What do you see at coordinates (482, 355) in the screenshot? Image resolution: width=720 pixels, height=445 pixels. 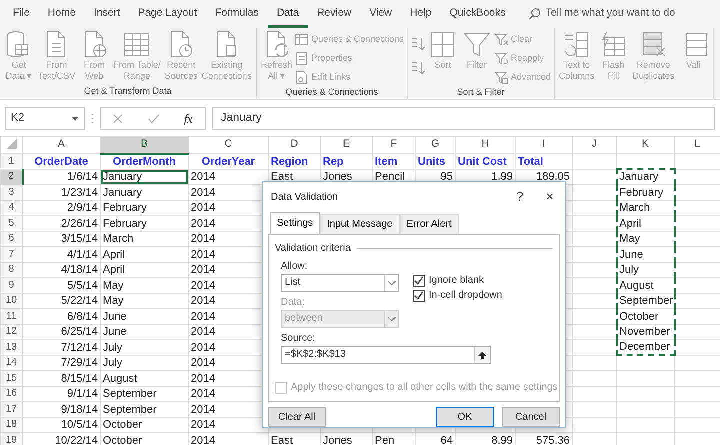 I see `collapse-button` at bounding box center [482, 355].